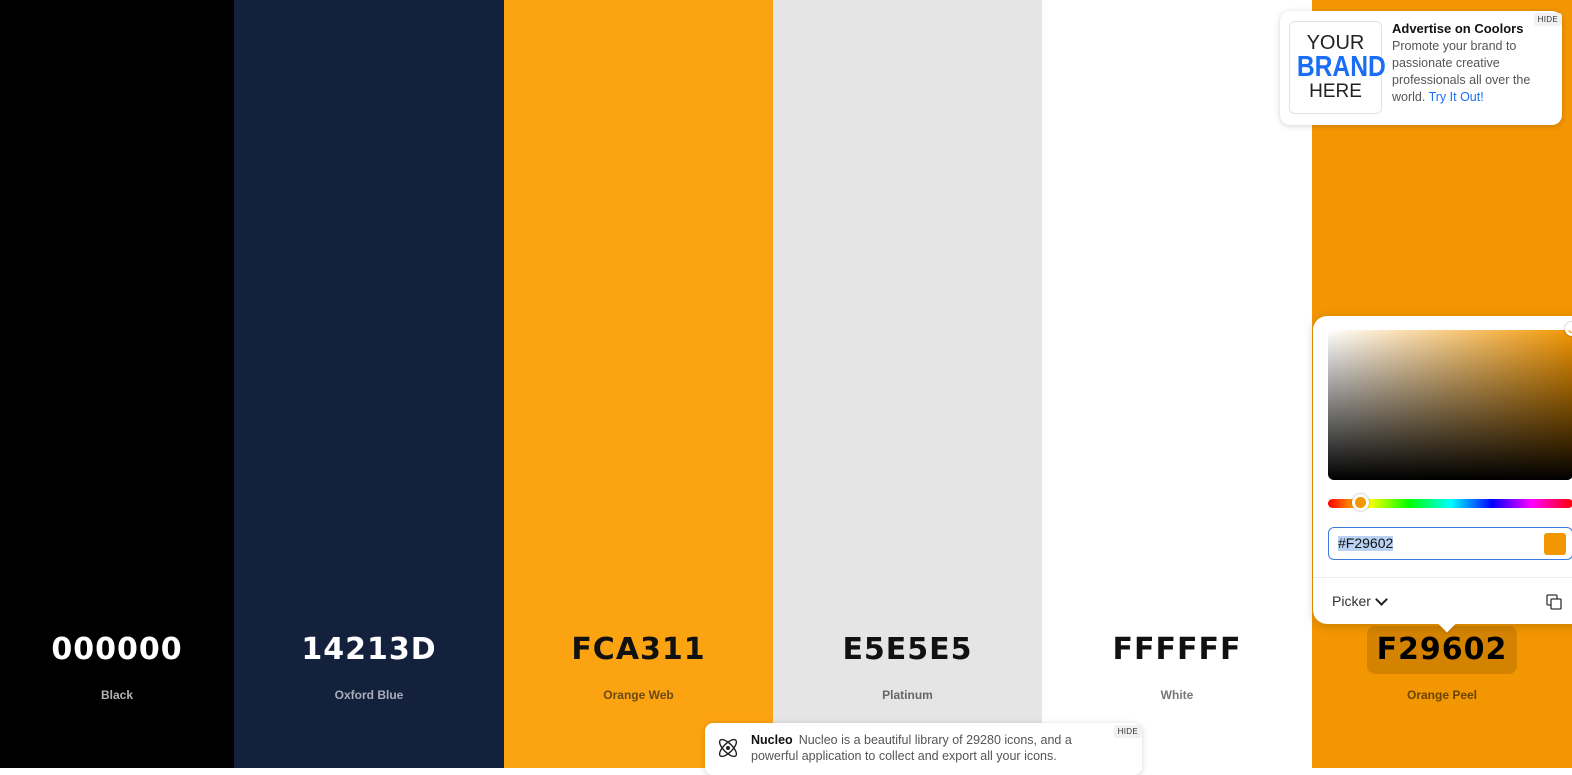 The height and width of the screenshot is (775, 1572). I want to click on swatch-hex: 000000, so click(117, 650).